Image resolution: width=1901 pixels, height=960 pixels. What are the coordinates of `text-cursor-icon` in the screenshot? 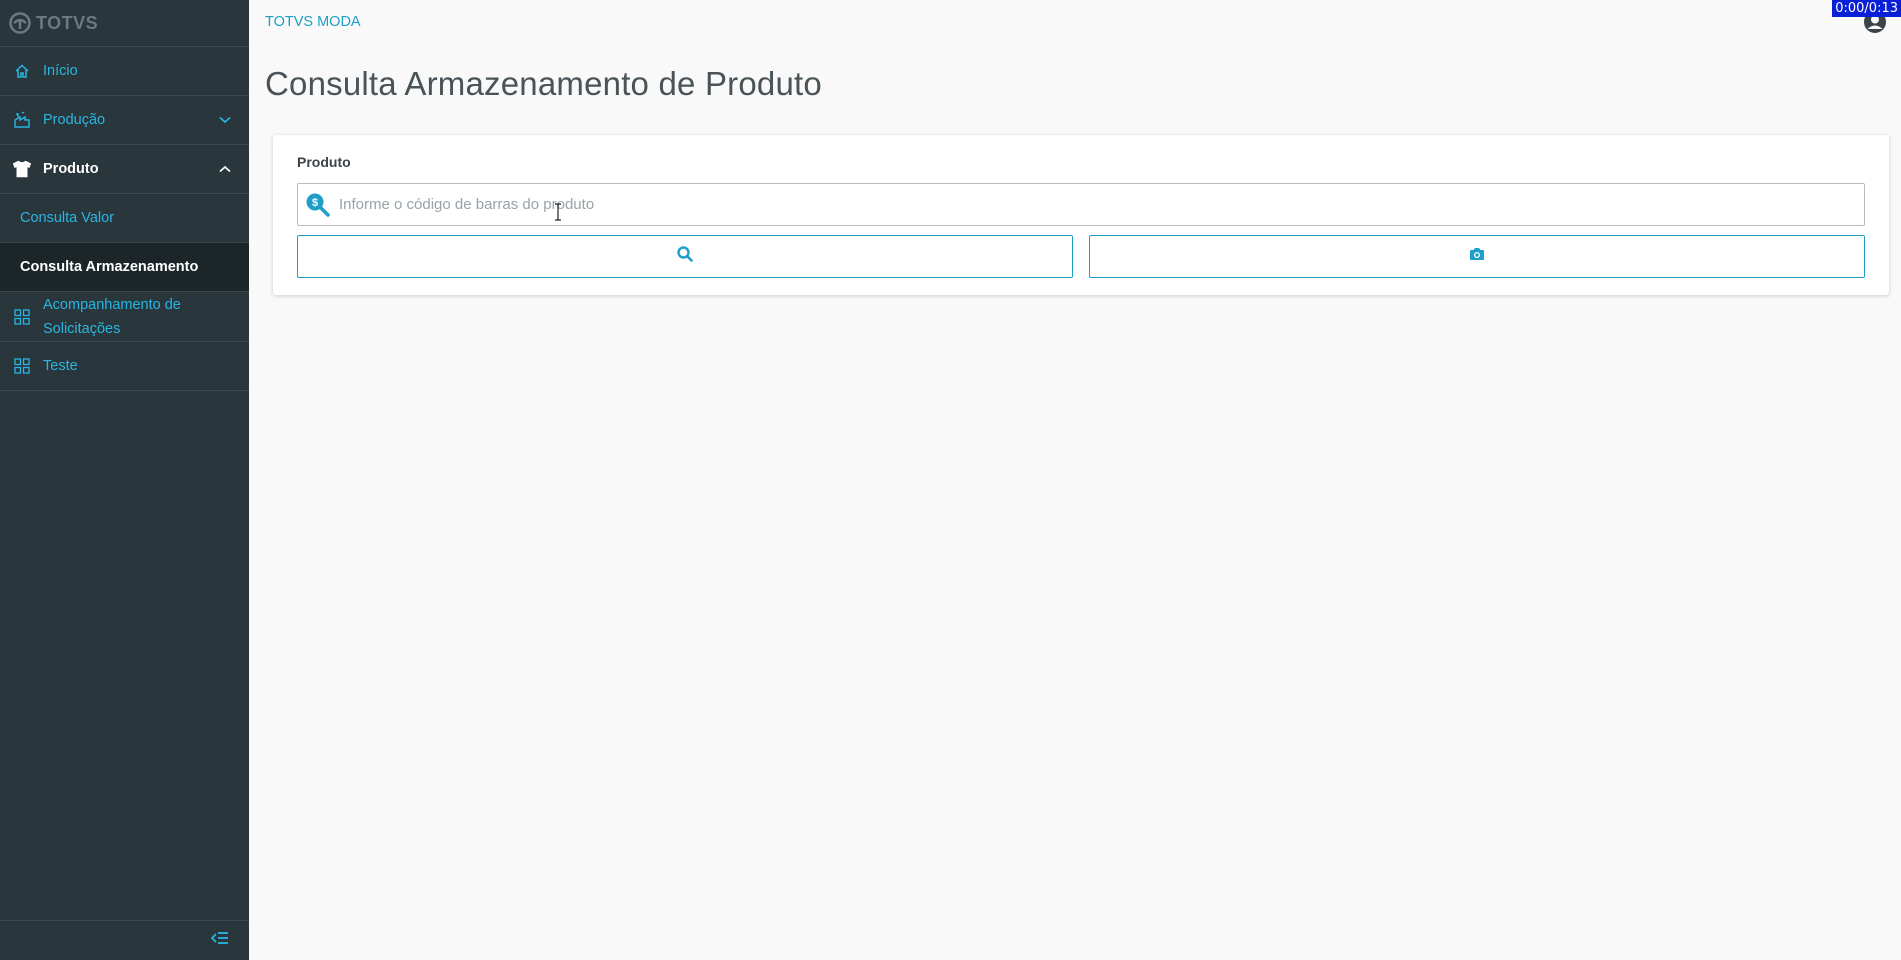 It's located at (558, 212).